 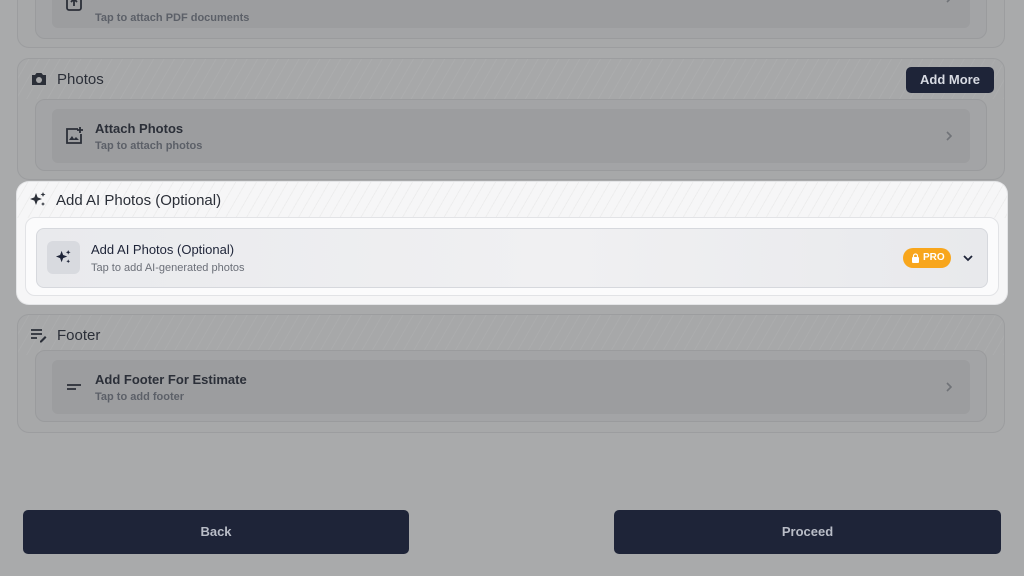 I want to click on add-more-button: Add More, so click(x=950, y=80).